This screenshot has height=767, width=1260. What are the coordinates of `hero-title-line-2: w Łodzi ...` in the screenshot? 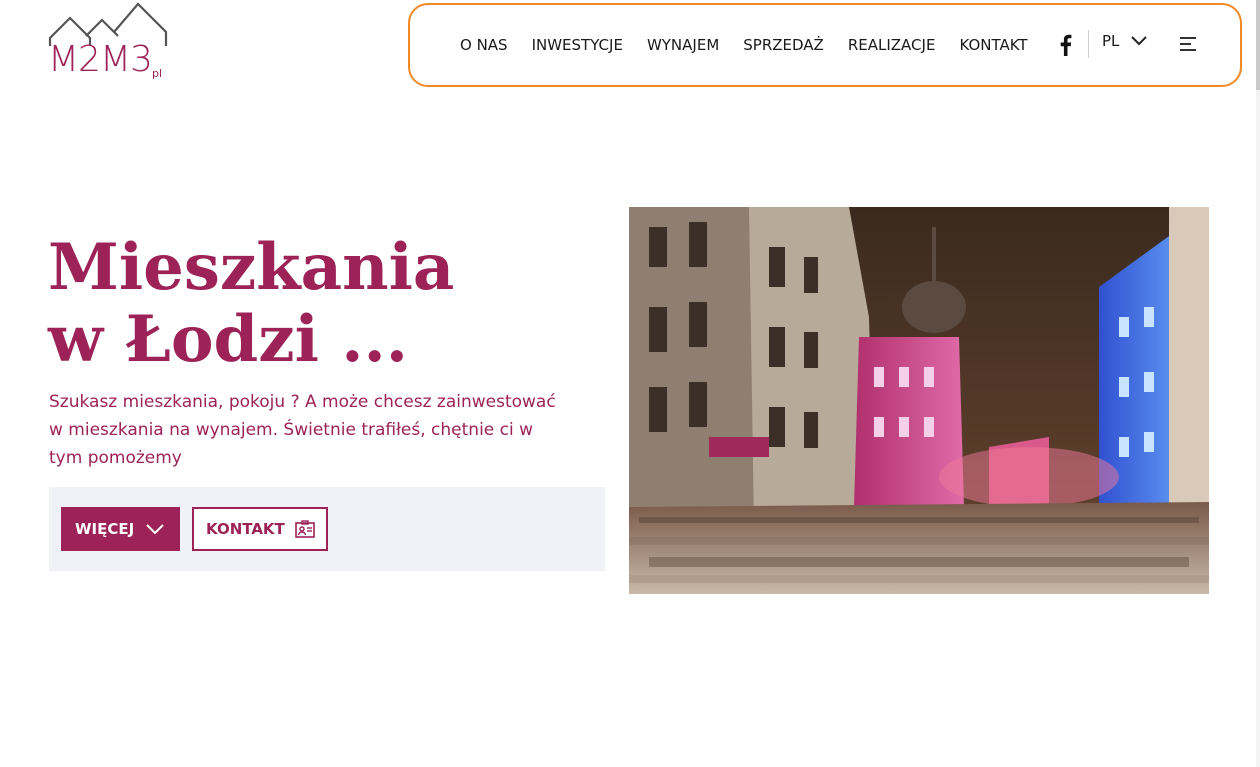 It's located at (228, 339).